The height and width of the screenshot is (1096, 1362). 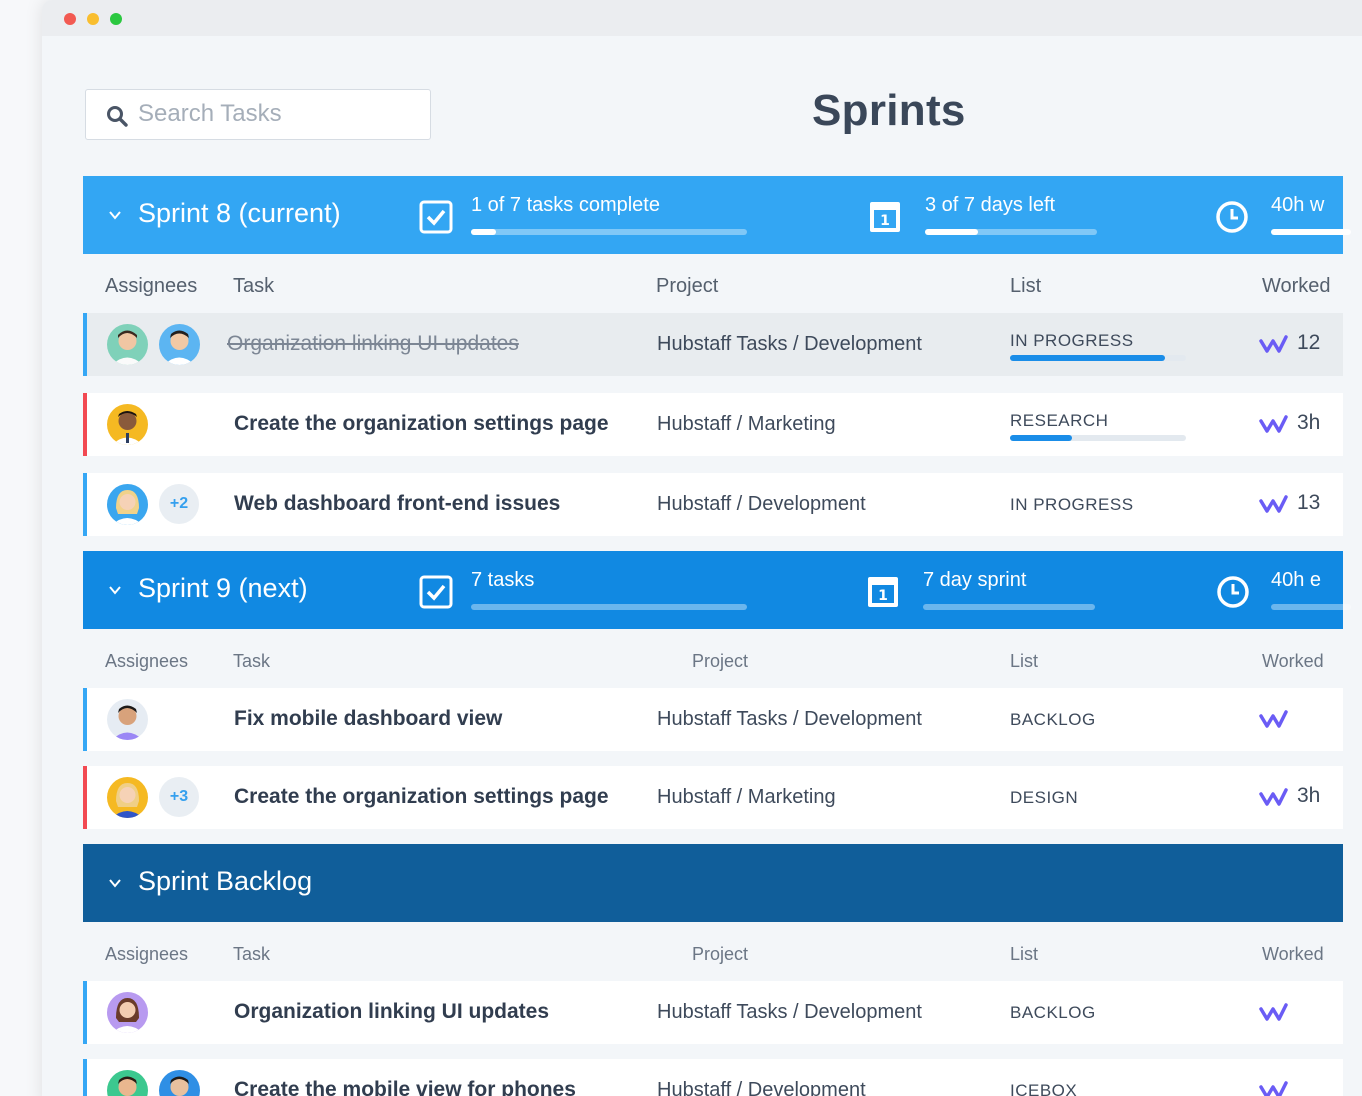 I want to click on sprint-8-column-headers: Assignees Task Project List Worked, so click(x=713, y=285).